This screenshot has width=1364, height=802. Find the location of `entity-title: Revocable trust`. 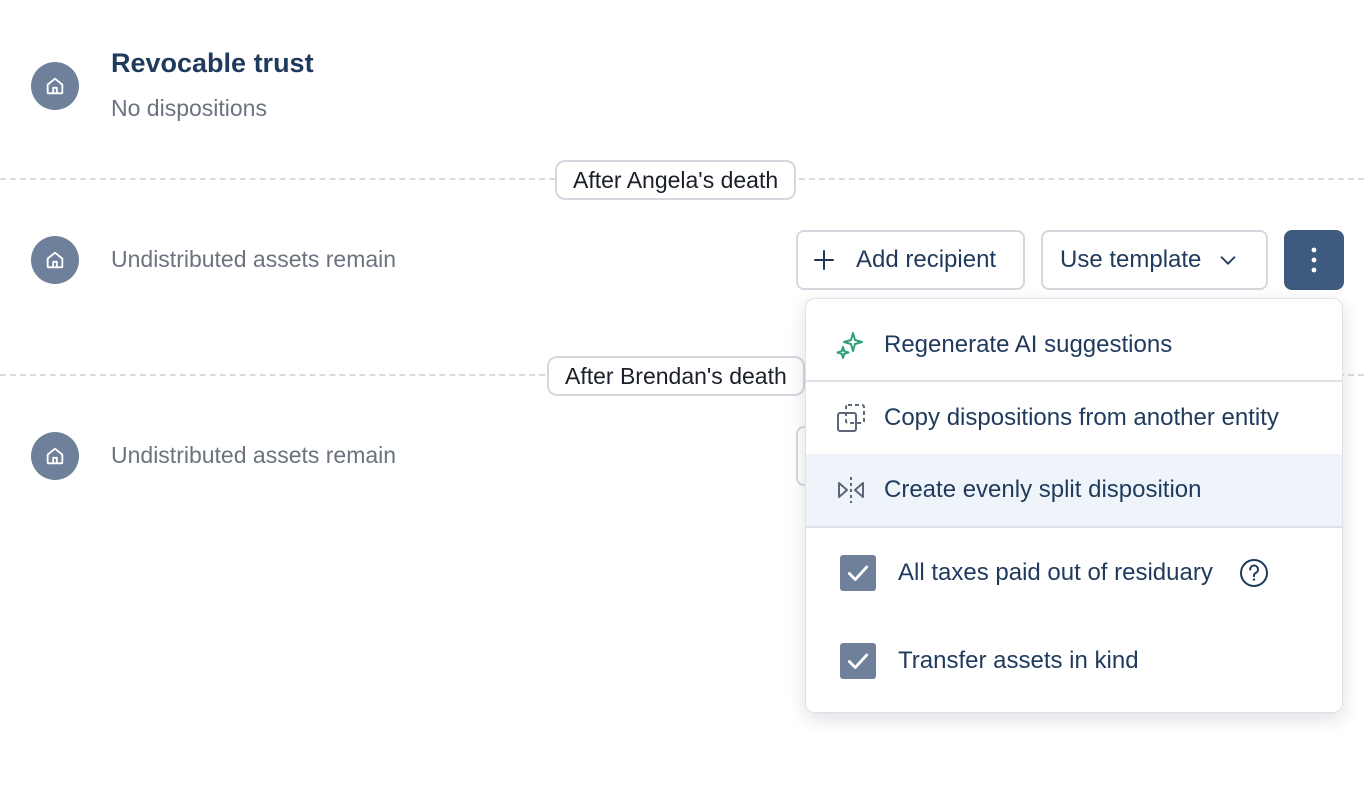

entity-title: Revocable trust is located at coordinates (212, 63).